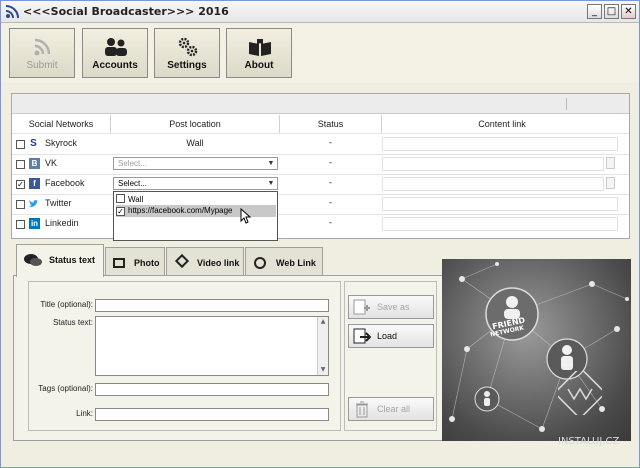 Image resolution: width=640 pixels, height=468 pixels. I want to click on rss-icon, so click(42, 47).